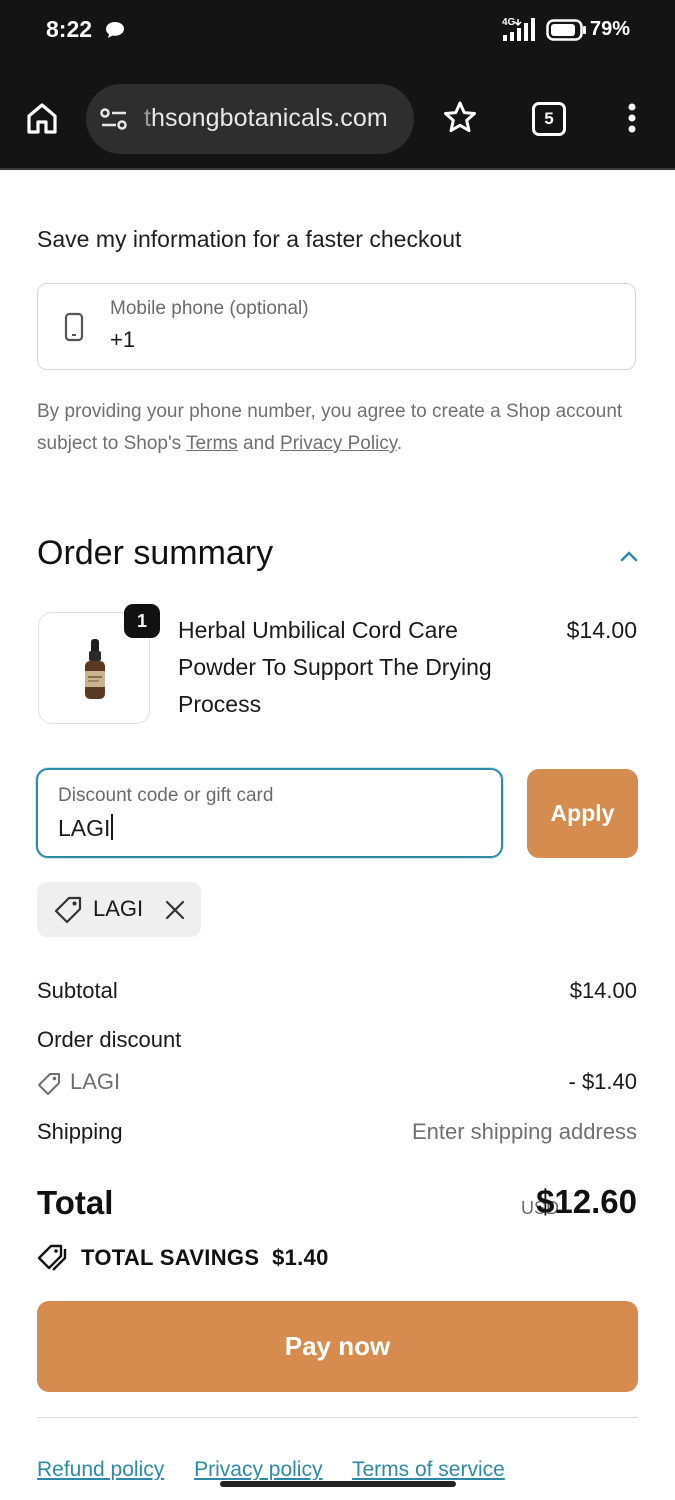  What do you see at coordinates (509, 22) in the screenshot?
I see `svg-text: 4G` at bounding box center [509, 22].